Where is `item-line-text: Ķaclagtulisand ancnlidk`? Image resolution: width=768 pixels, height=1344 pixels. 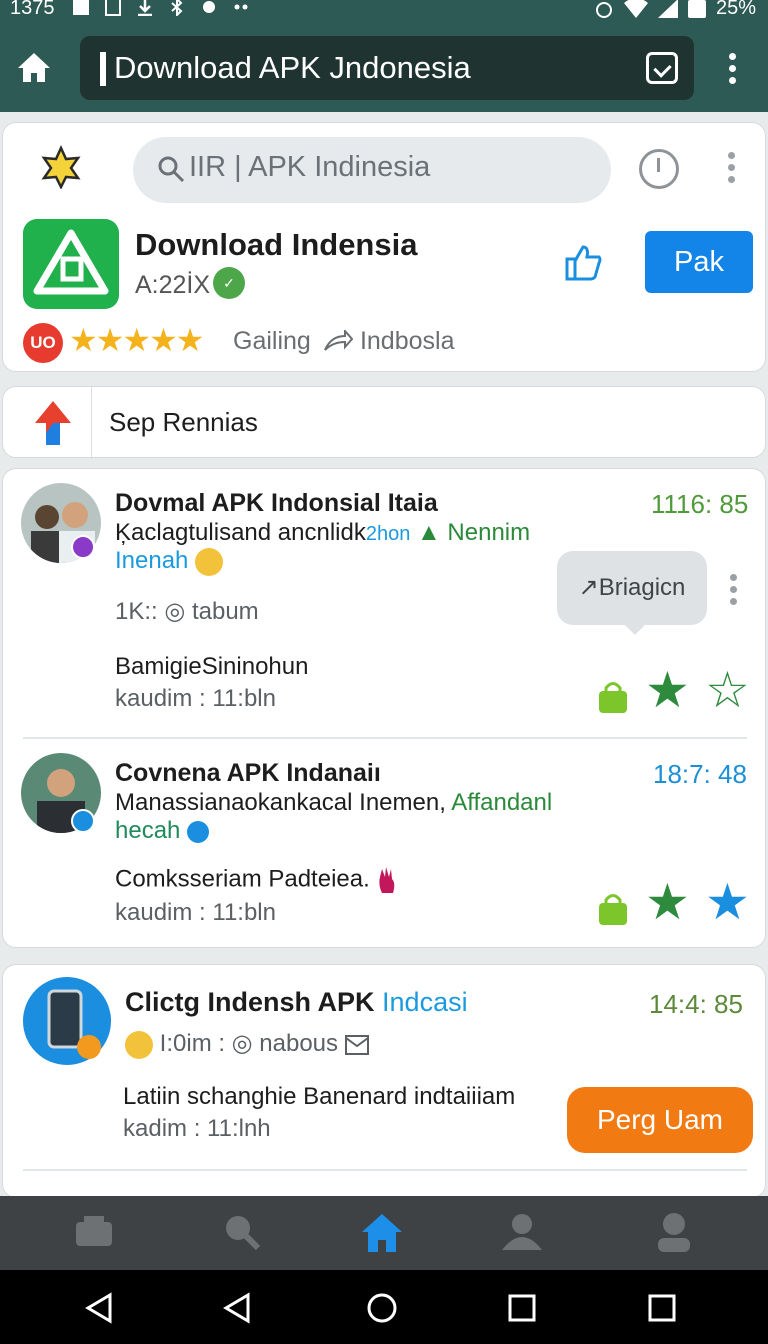
item-line-text: Ķaclagtulisand ancnlidk is located at coordinates (240, 532).